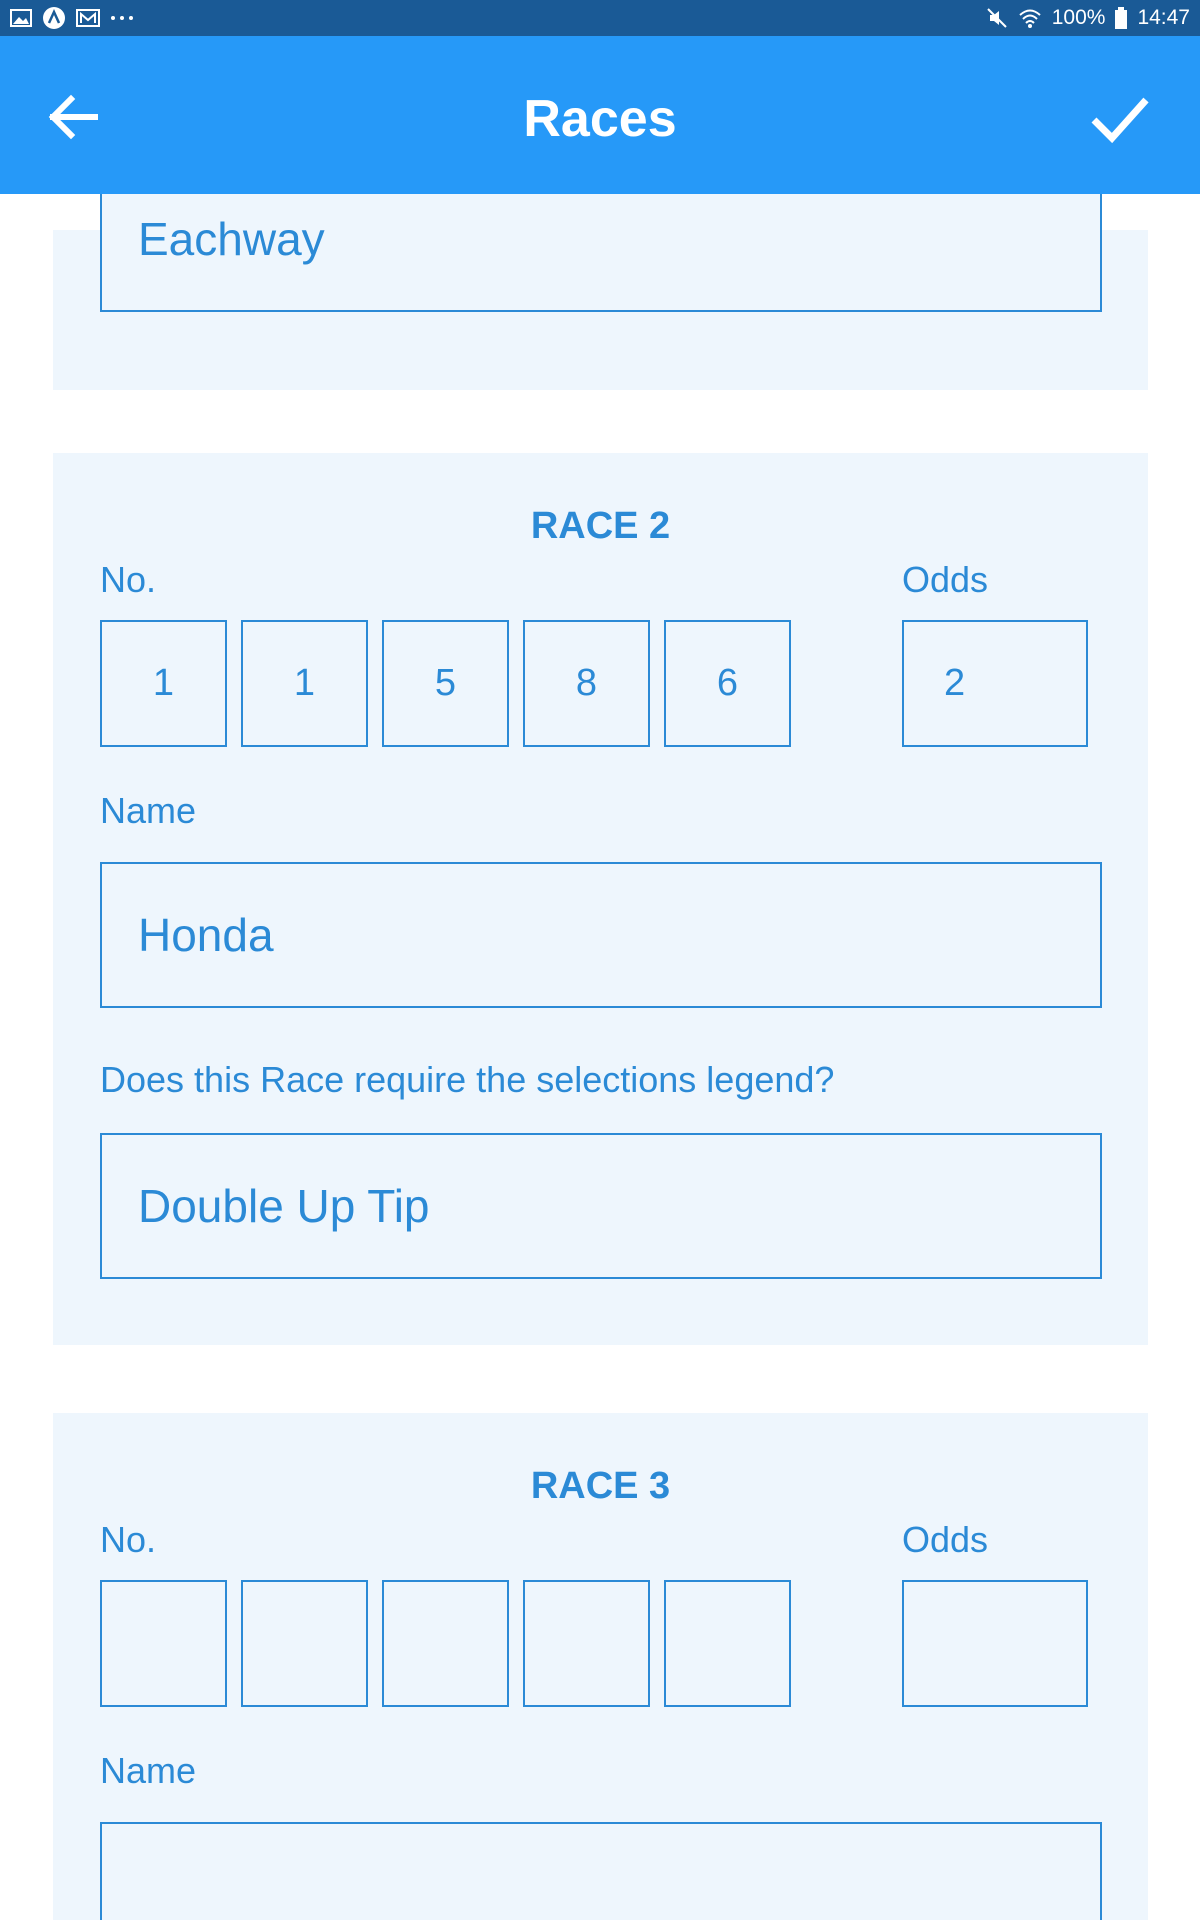 The image size is (1200, 1920). What do you see at coordinates (995, 683) in the screenshot?
I see `odds-input: 2` at bounding box center [995, 683].